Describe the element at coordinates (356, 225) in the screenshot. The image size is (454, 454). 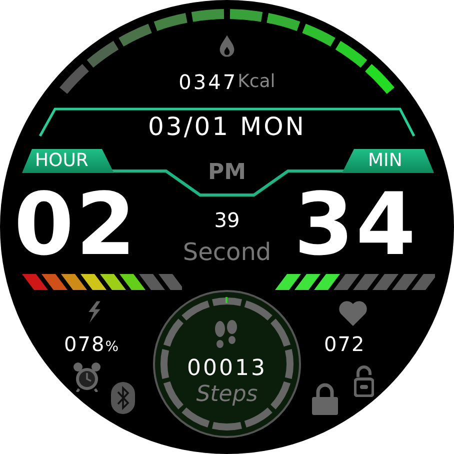
I see `minute-digits: 34` at that location.